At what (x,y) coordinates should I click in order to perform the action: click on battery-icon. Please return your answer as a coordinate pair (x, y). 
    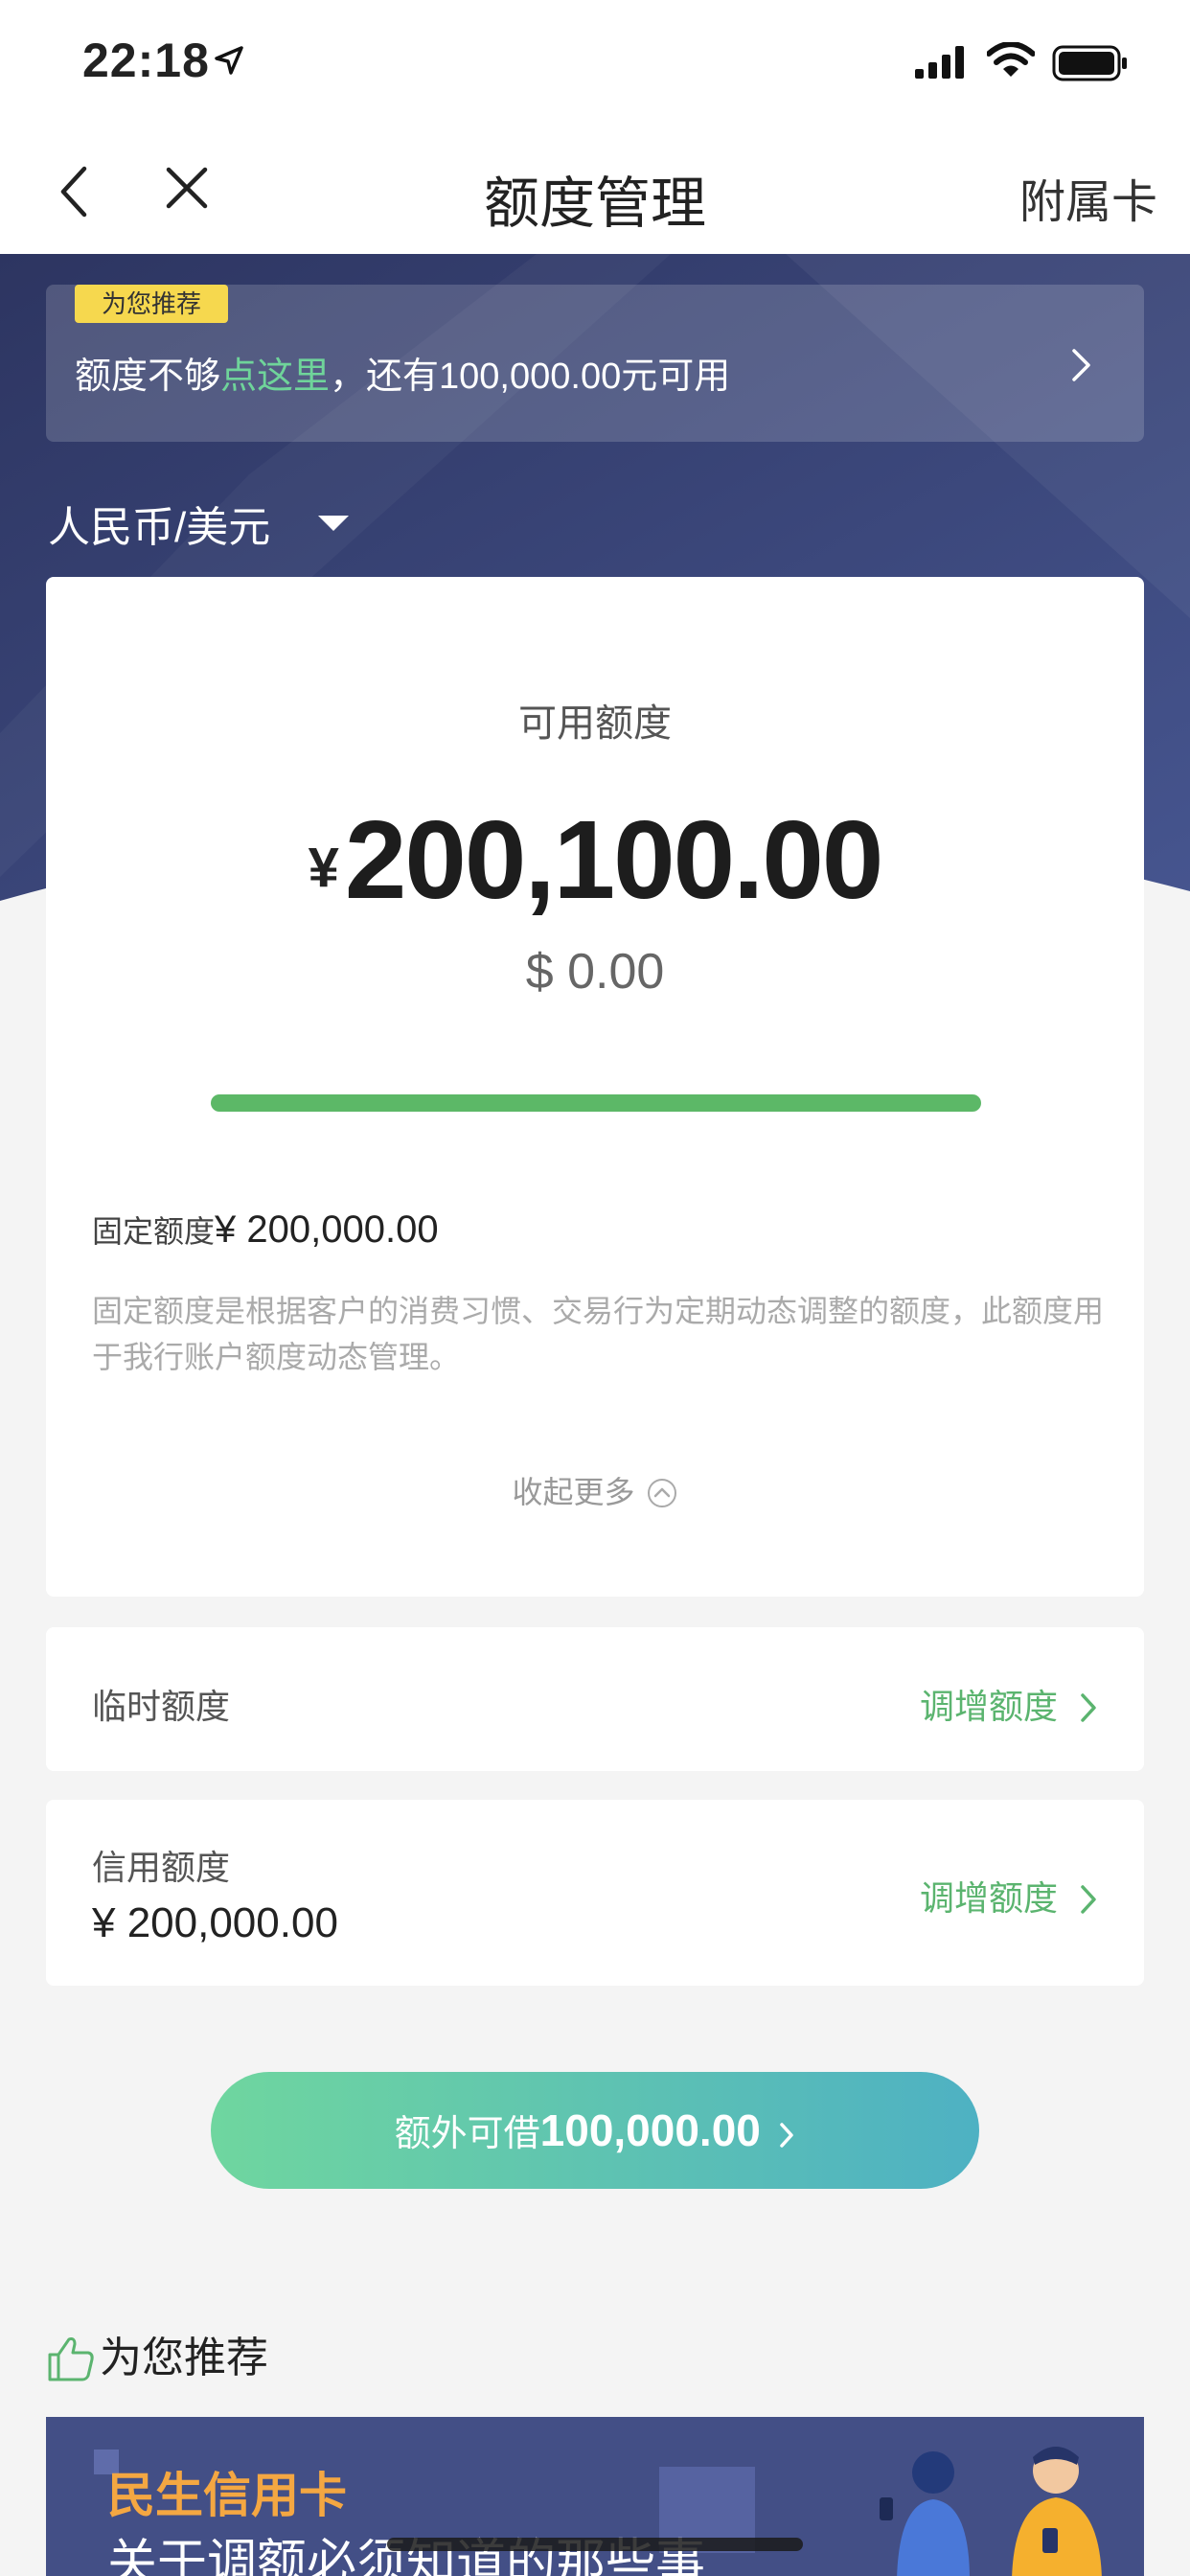
    Looking at the image, I should click on (1090, 63).